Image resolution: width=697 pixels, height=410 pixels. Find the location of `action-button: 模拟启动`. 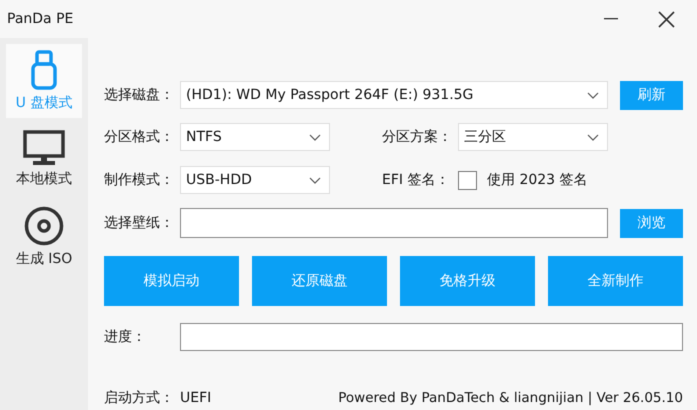

action-button: 模拟启动 is located at coordinates (171, 281).